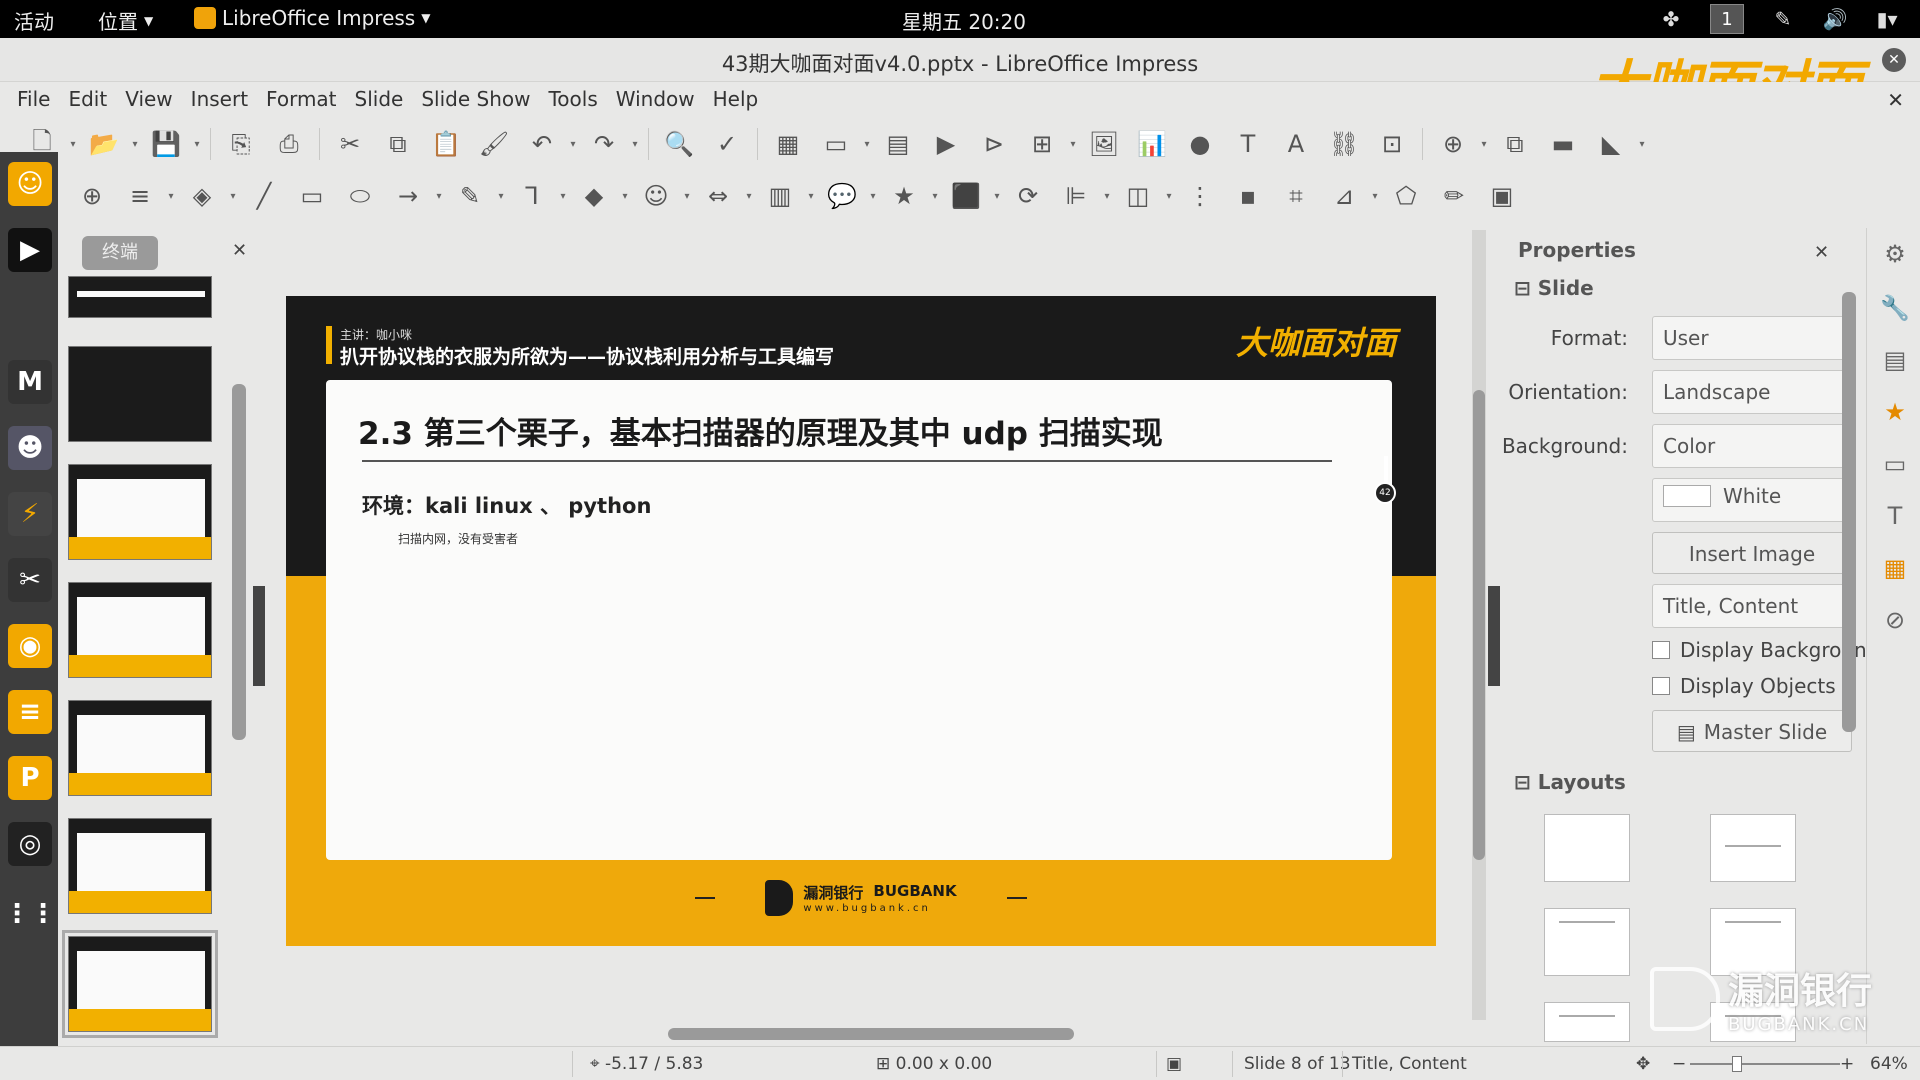  What do you see at coordinates (1344, 144) in the screenshot?
I see `hyperlink-icon: ⛓` at bounding box center [1344, 144].